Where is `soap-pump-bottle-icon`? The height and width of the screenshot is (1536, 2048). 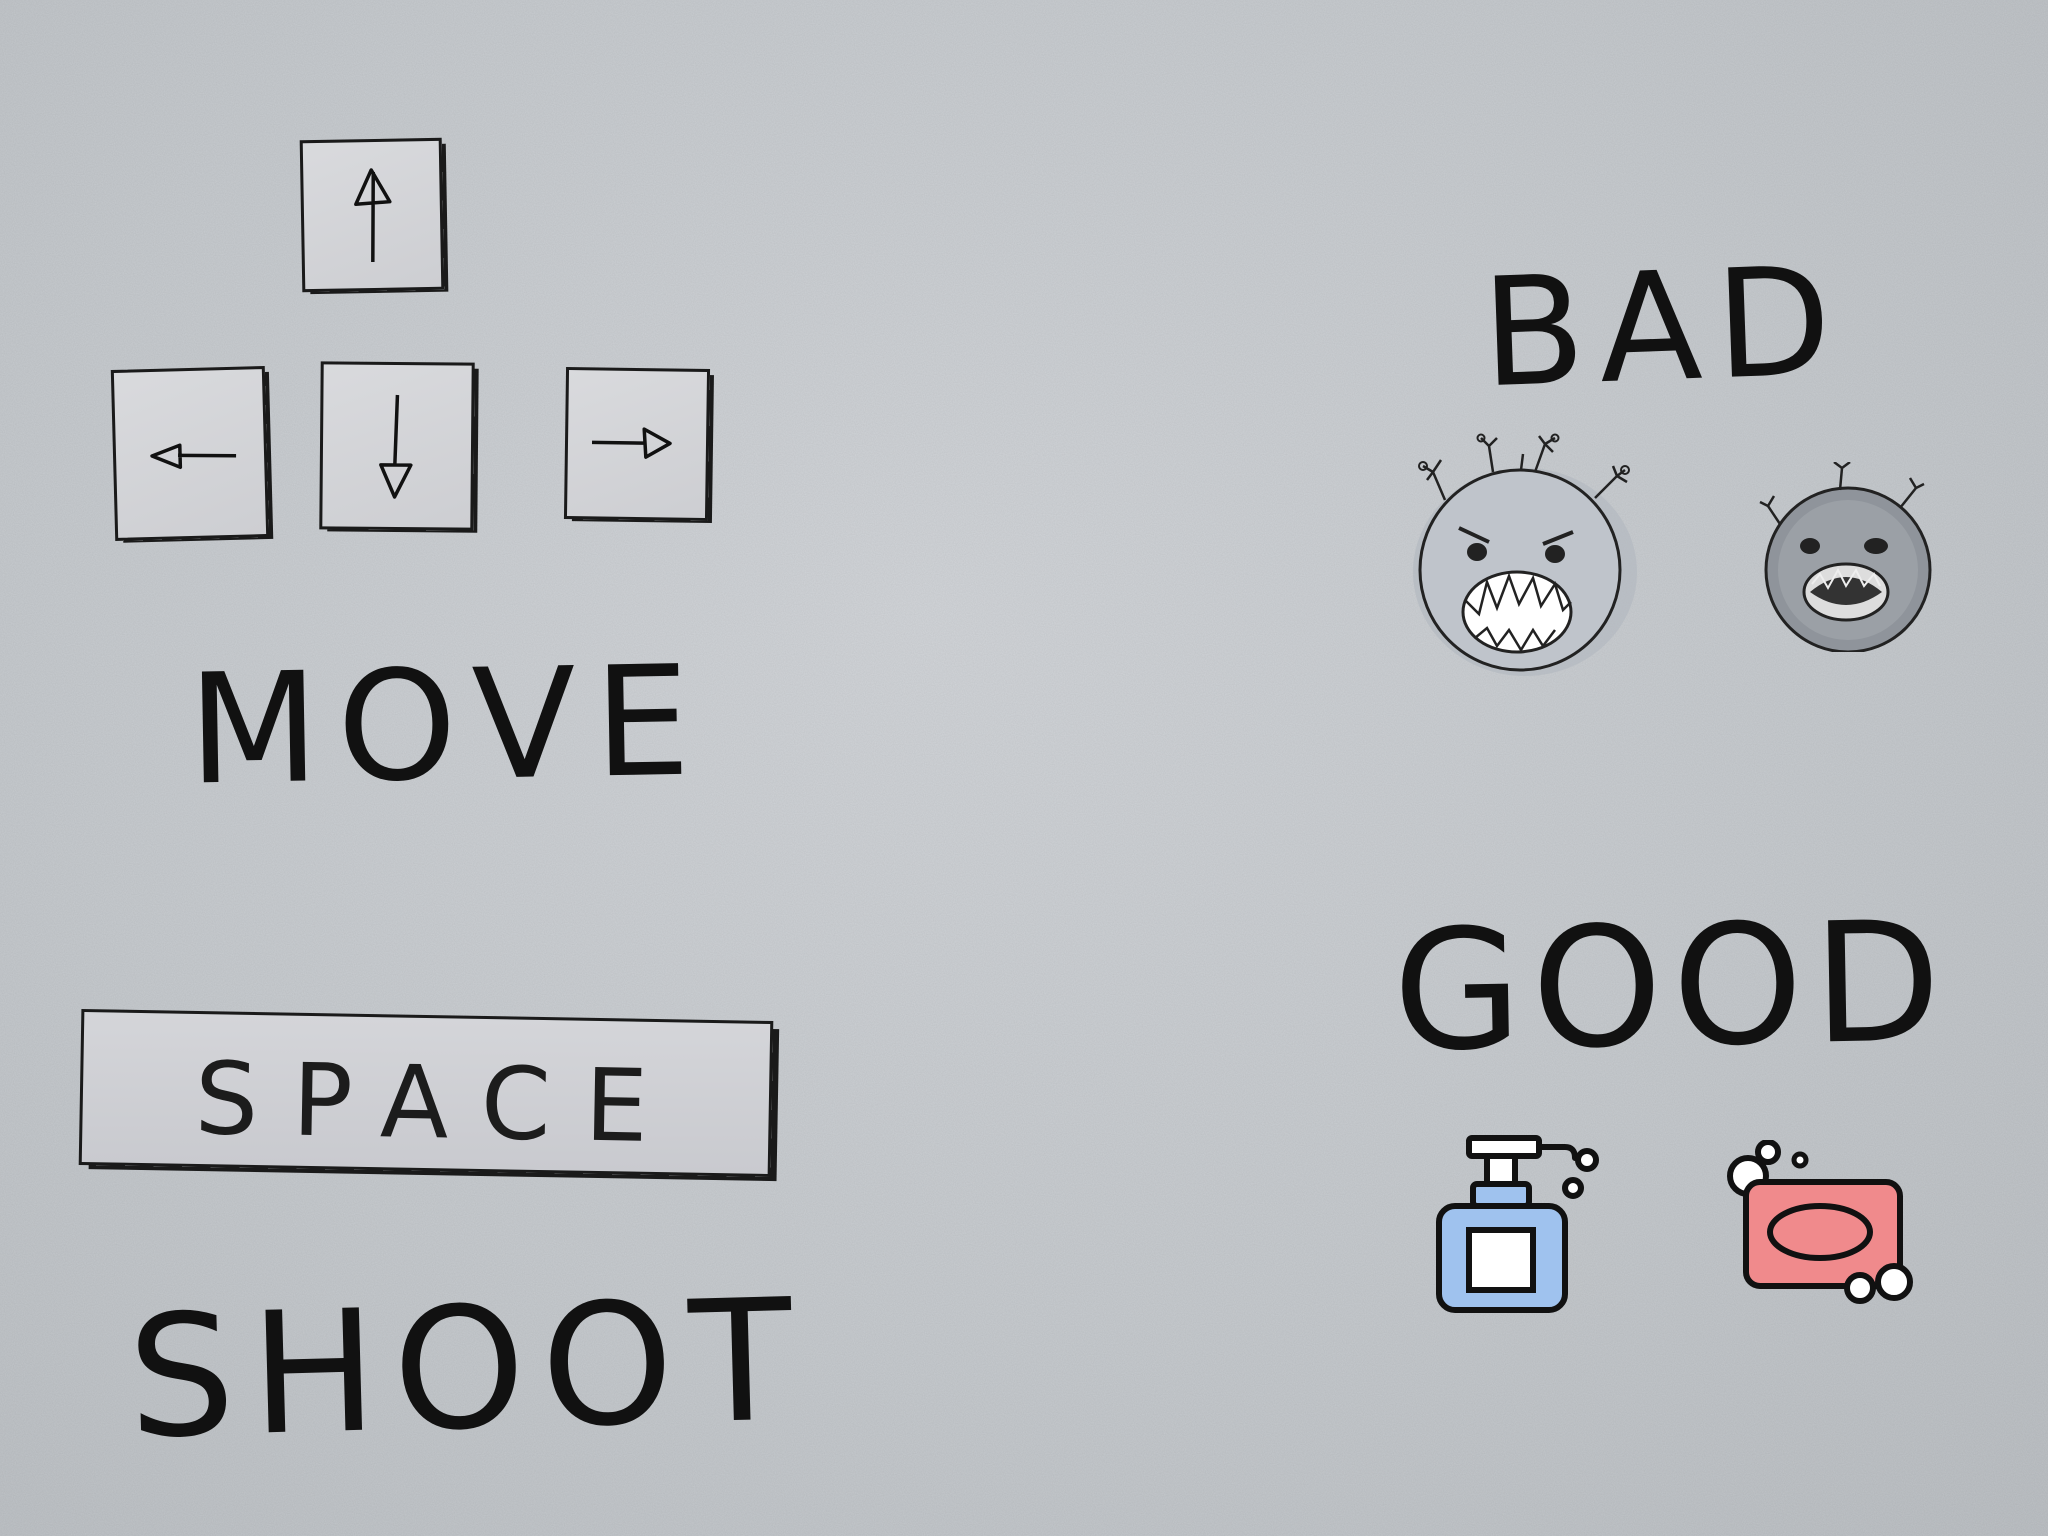 soap-pump-bottle-icon is located at coordinates (1517, 1224).